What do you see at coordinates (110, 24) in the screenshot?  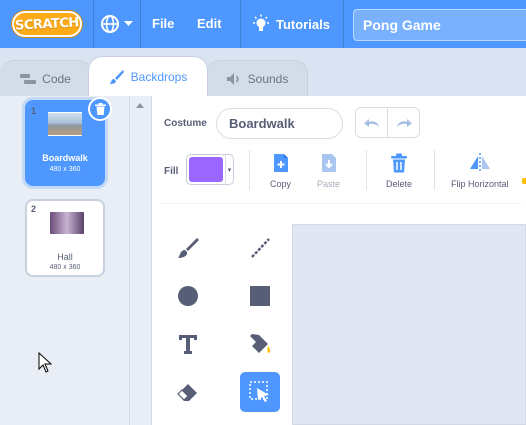 I see `globe-icon` at bounding box center [110, 24].